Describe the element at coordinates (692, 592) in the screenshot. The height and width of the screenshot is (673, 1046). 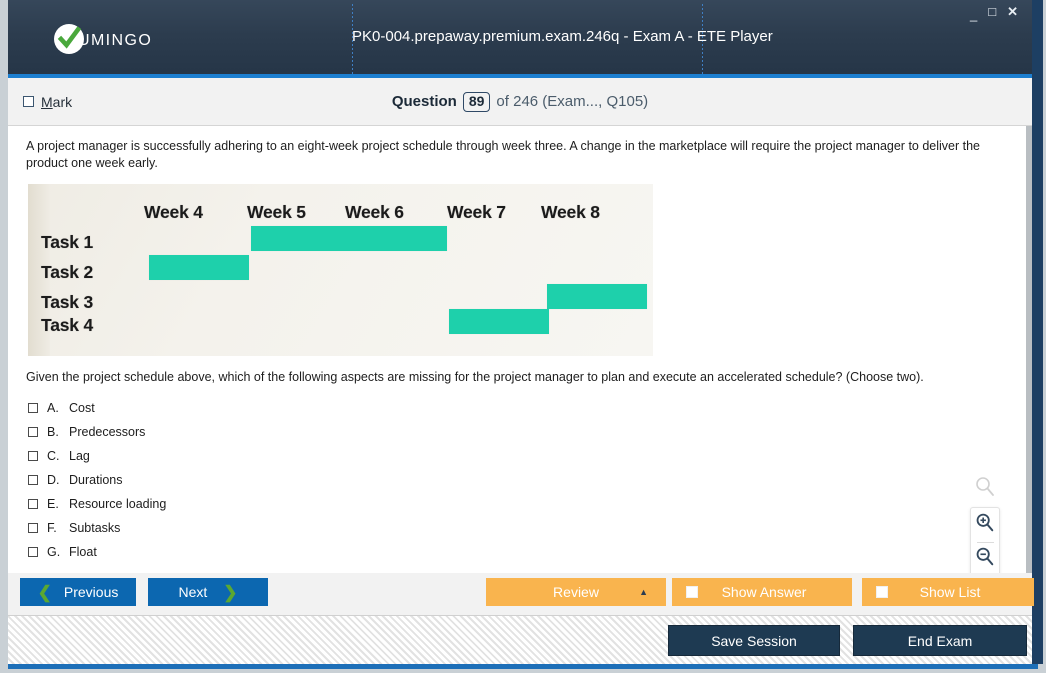
I see `show-answer-checkbox` at that location.